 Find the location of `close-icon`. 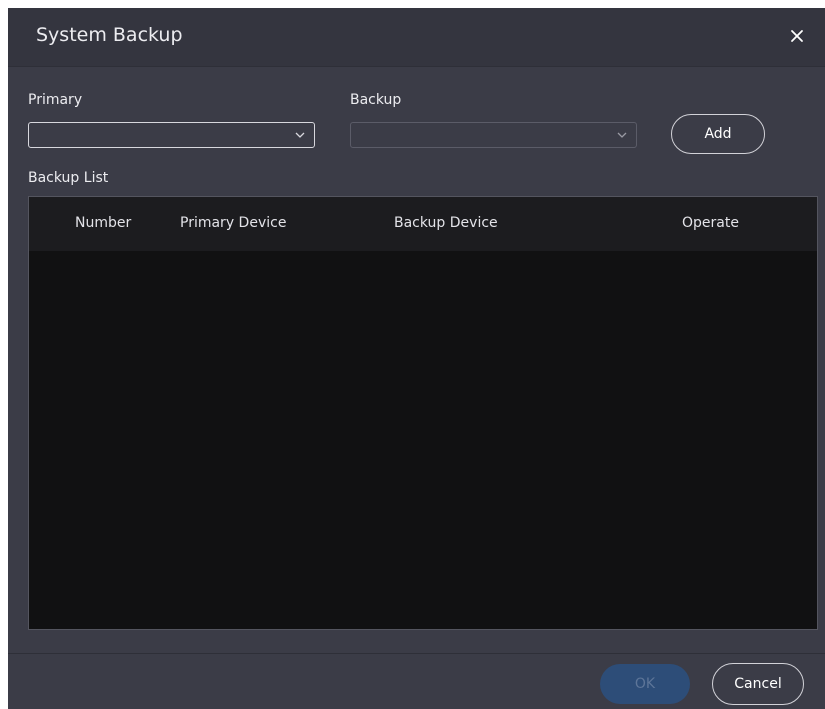

close-icon is located at coordinates (797, 36).